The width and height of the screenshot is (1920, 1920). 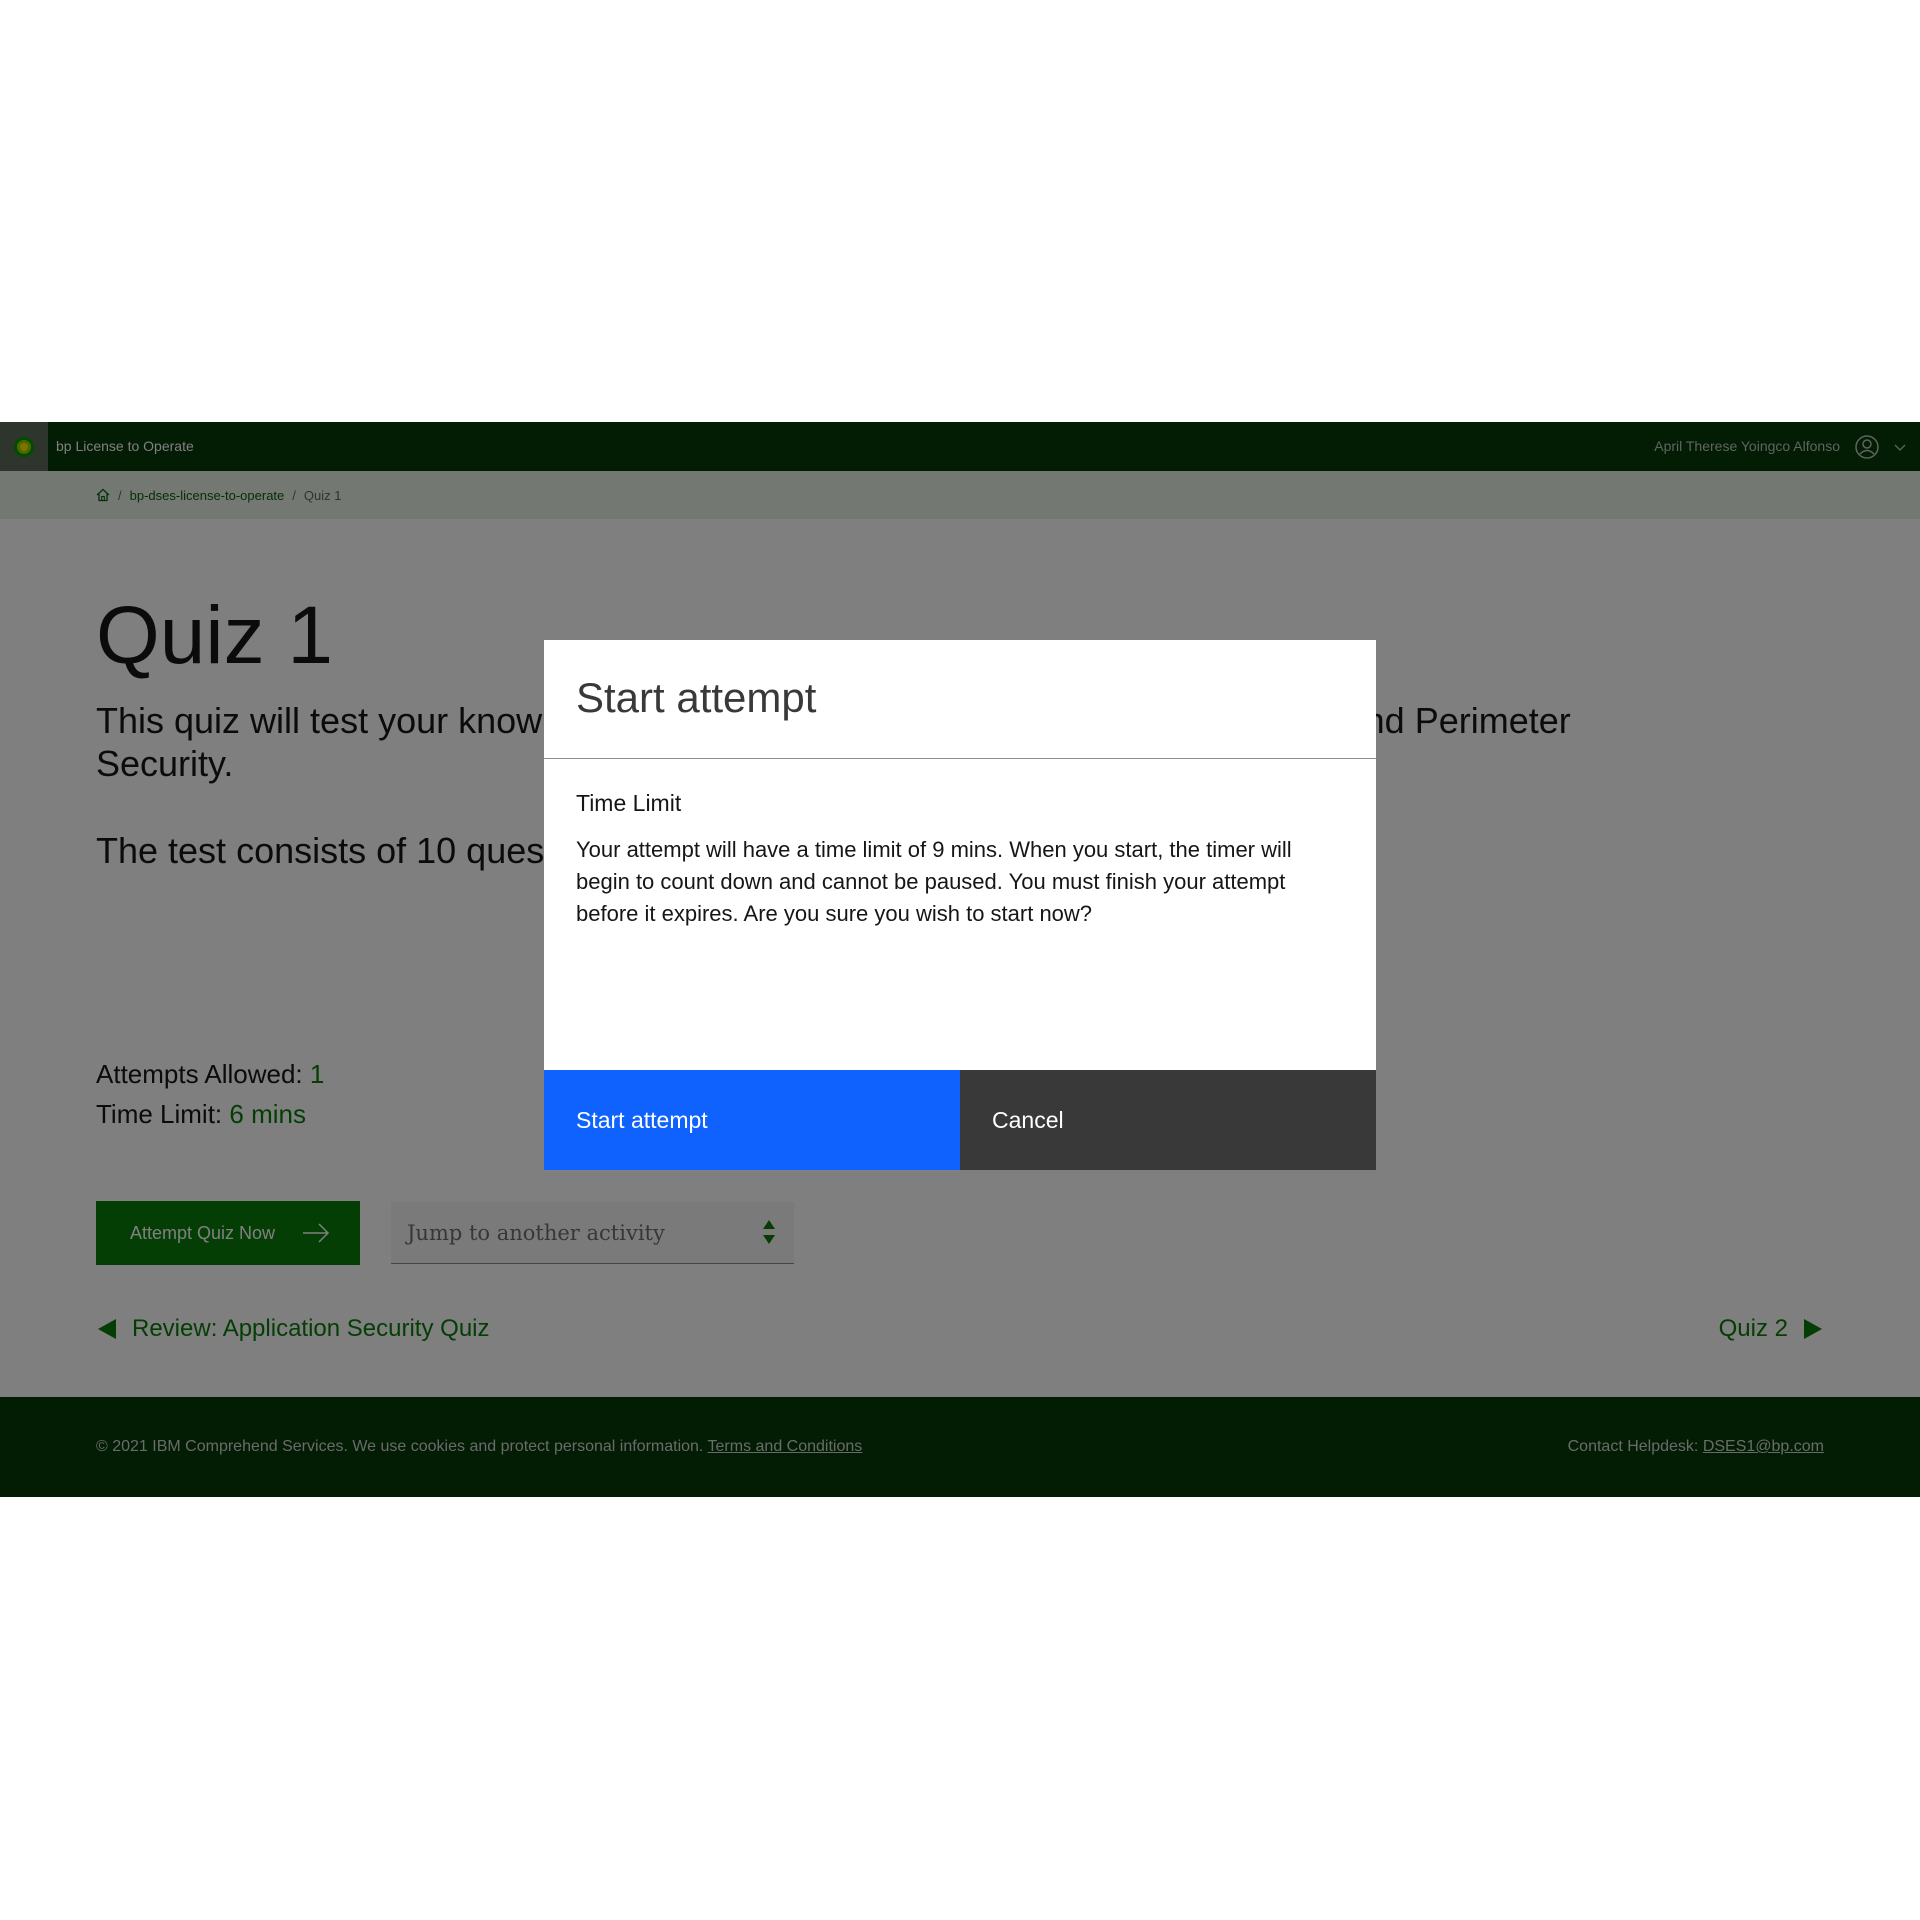 What do you see at coordinates (1168, 1120) in the screenshot?
I see `cancel-button: Cancel` at bounding box center [1168, 1120].